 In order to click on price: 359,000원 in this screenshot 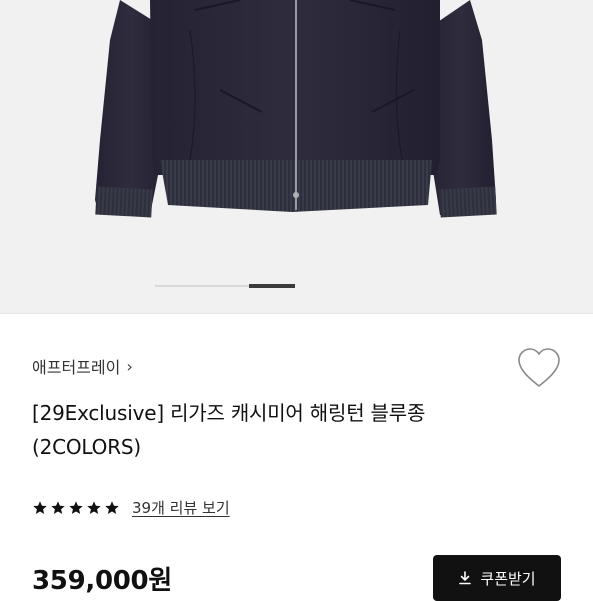, I will do `click(102, 581)`.